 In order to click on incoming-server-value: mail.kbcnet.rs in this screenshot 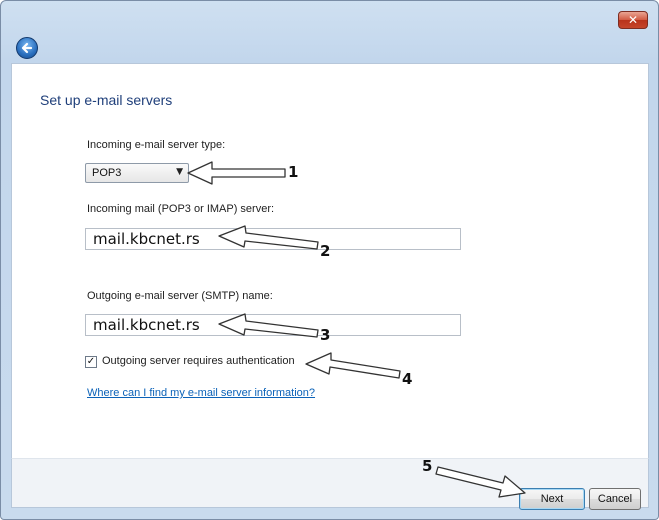, I will do `click(146, 239)`.